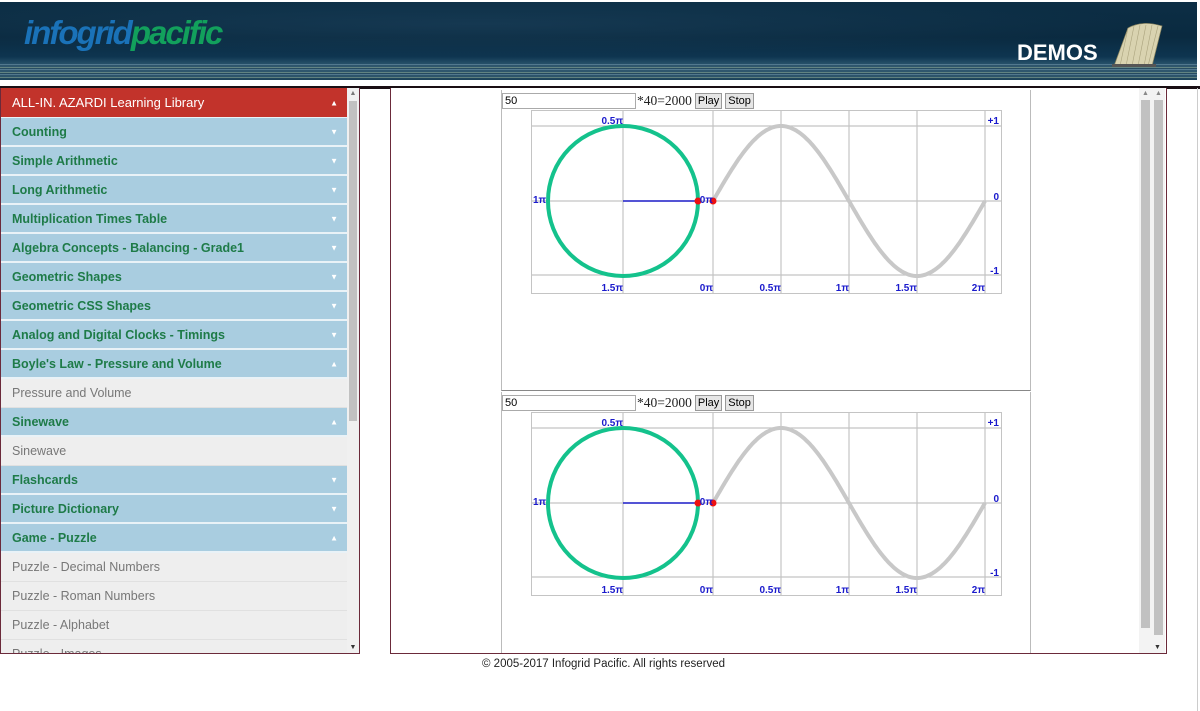 Image resolution: width=1200 pixels, height=711 pixels. What do you see at coordinates (117, 363) in the screenshot?
I see `sidebar-item-label: Boyle's Law - Pressure and Volume` at bounding box center [117, 363].